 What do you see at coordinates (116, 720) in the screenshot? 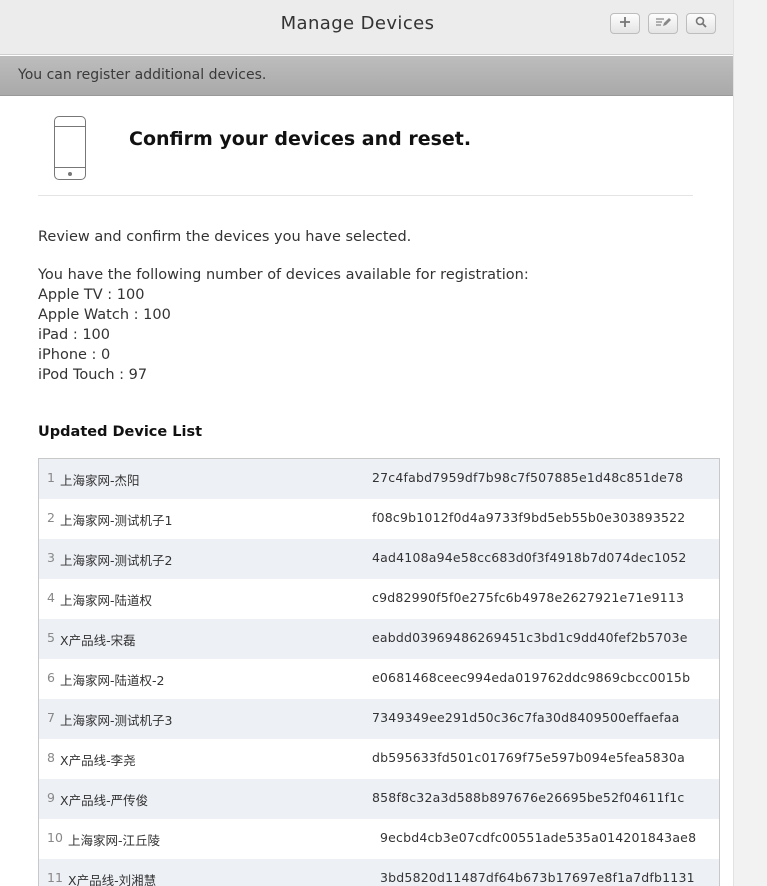
I see `device-name: 上海家网-测试机子3` at bounding box center [116, 720].